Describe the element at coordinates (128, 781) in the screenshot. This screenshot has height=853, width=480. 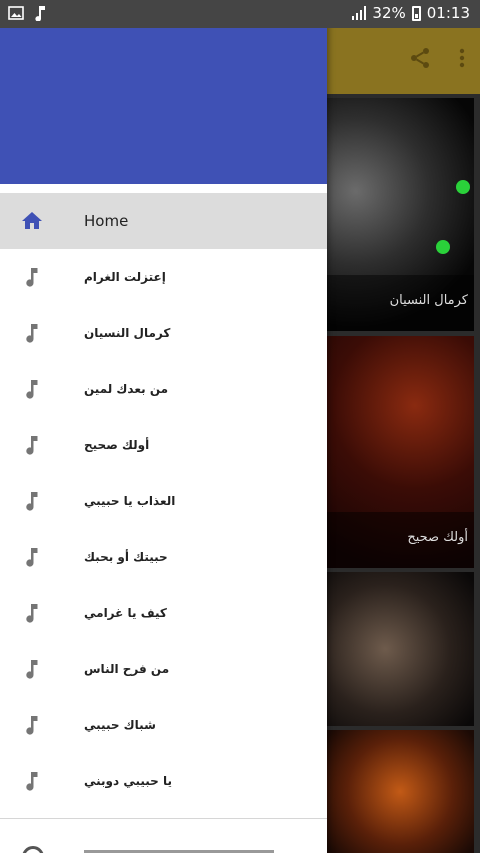
I see `menu-item-label: يا حبيبي دوبني` at that location.